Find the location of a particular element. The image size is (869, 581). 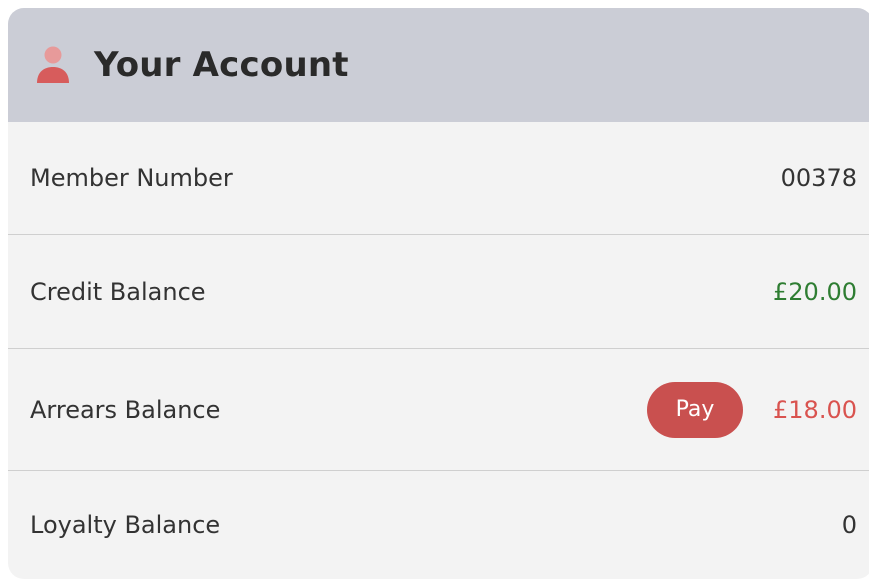

page-title: Your Account is located at coordinates (221, 65).